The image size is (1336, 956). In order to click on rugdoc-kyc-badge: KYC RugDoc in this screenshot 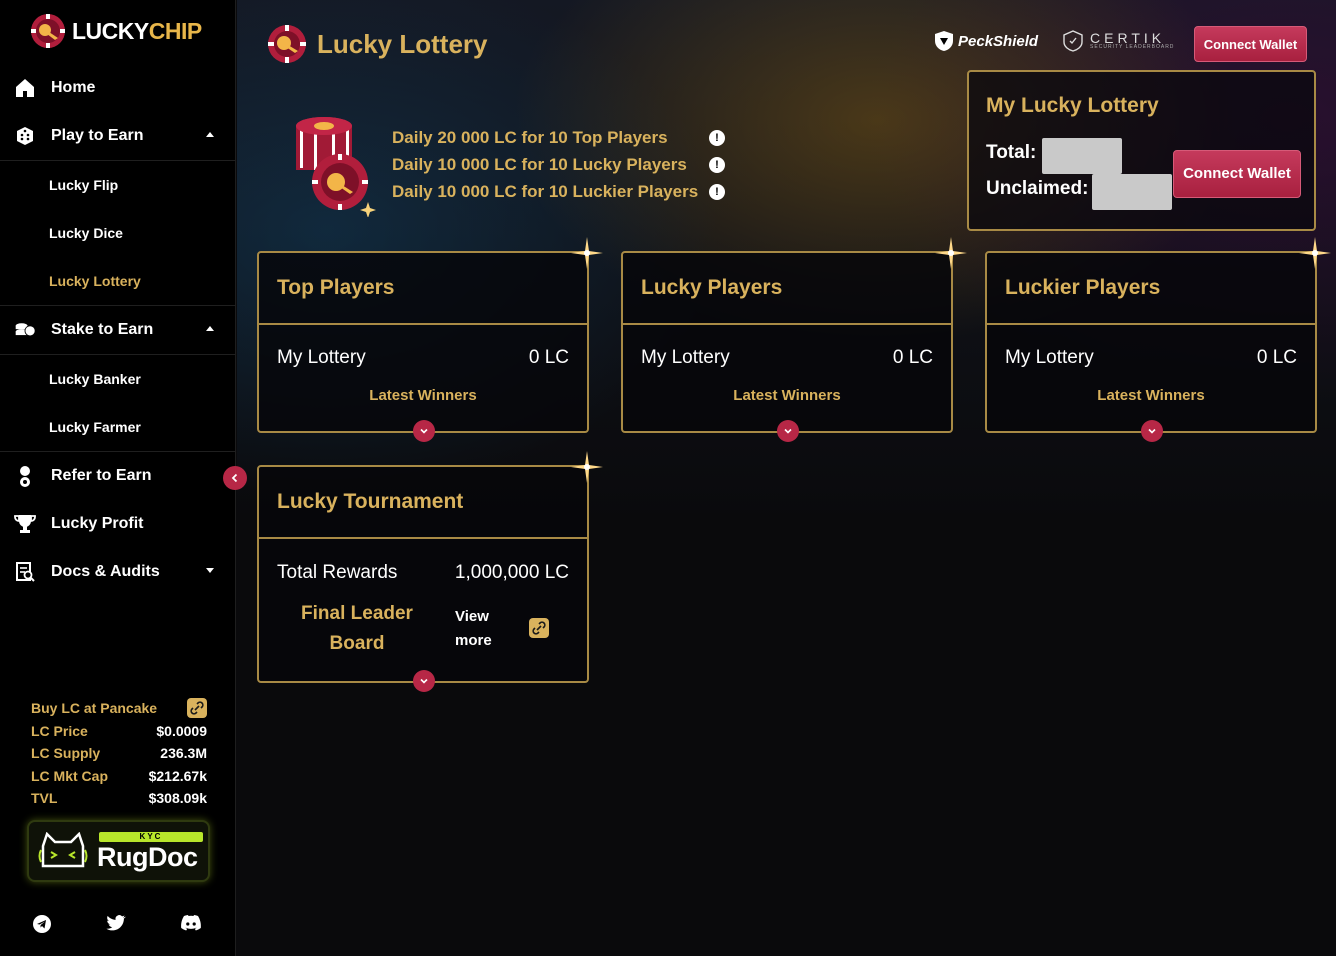, I will do `click(118, 851)`.